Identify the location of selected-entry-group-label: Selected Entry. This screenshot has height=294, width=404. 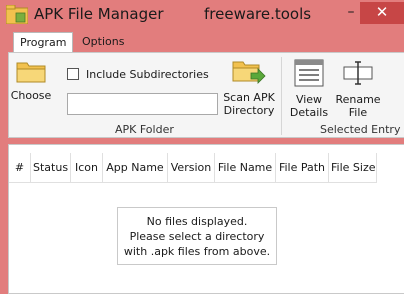
(360, 129).